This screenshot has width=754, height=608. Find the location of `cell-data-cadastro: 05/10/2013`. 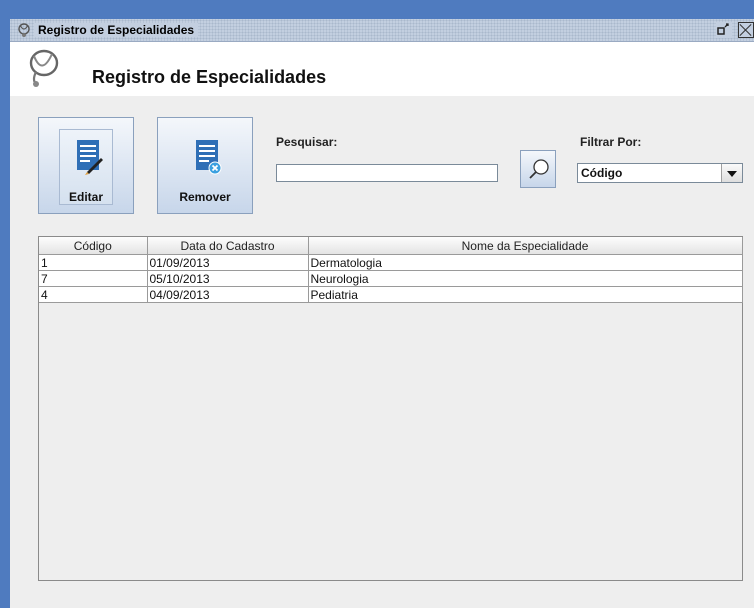

cell-data-cadastro: 05/10/2013 is located at coordinates (228, 278).